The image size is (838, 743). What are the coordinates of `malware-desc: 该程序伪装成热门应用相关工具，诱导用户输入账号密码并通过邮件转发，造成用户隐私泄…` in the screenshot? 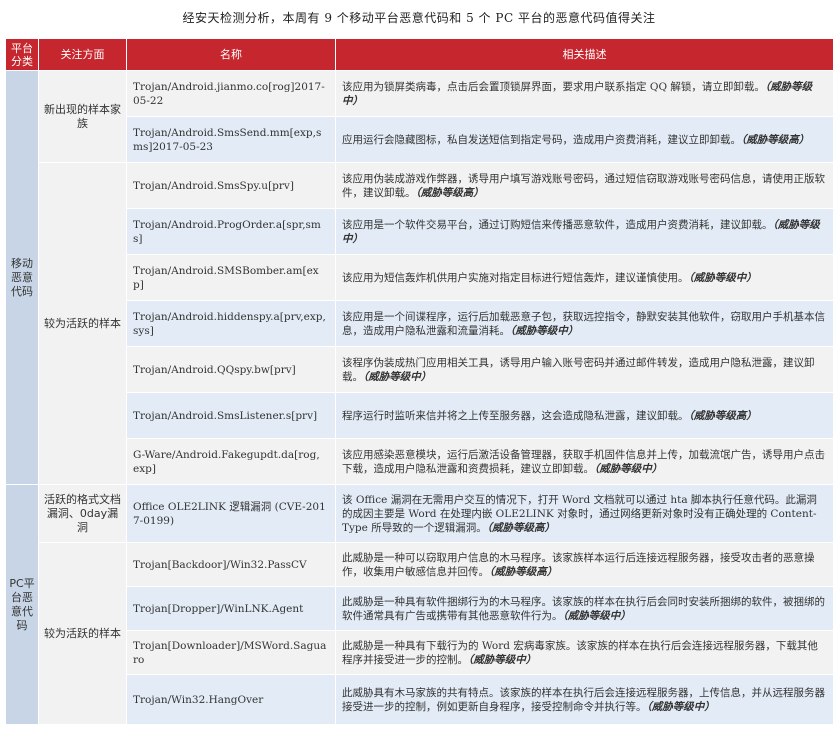 It's located at (584, 369).